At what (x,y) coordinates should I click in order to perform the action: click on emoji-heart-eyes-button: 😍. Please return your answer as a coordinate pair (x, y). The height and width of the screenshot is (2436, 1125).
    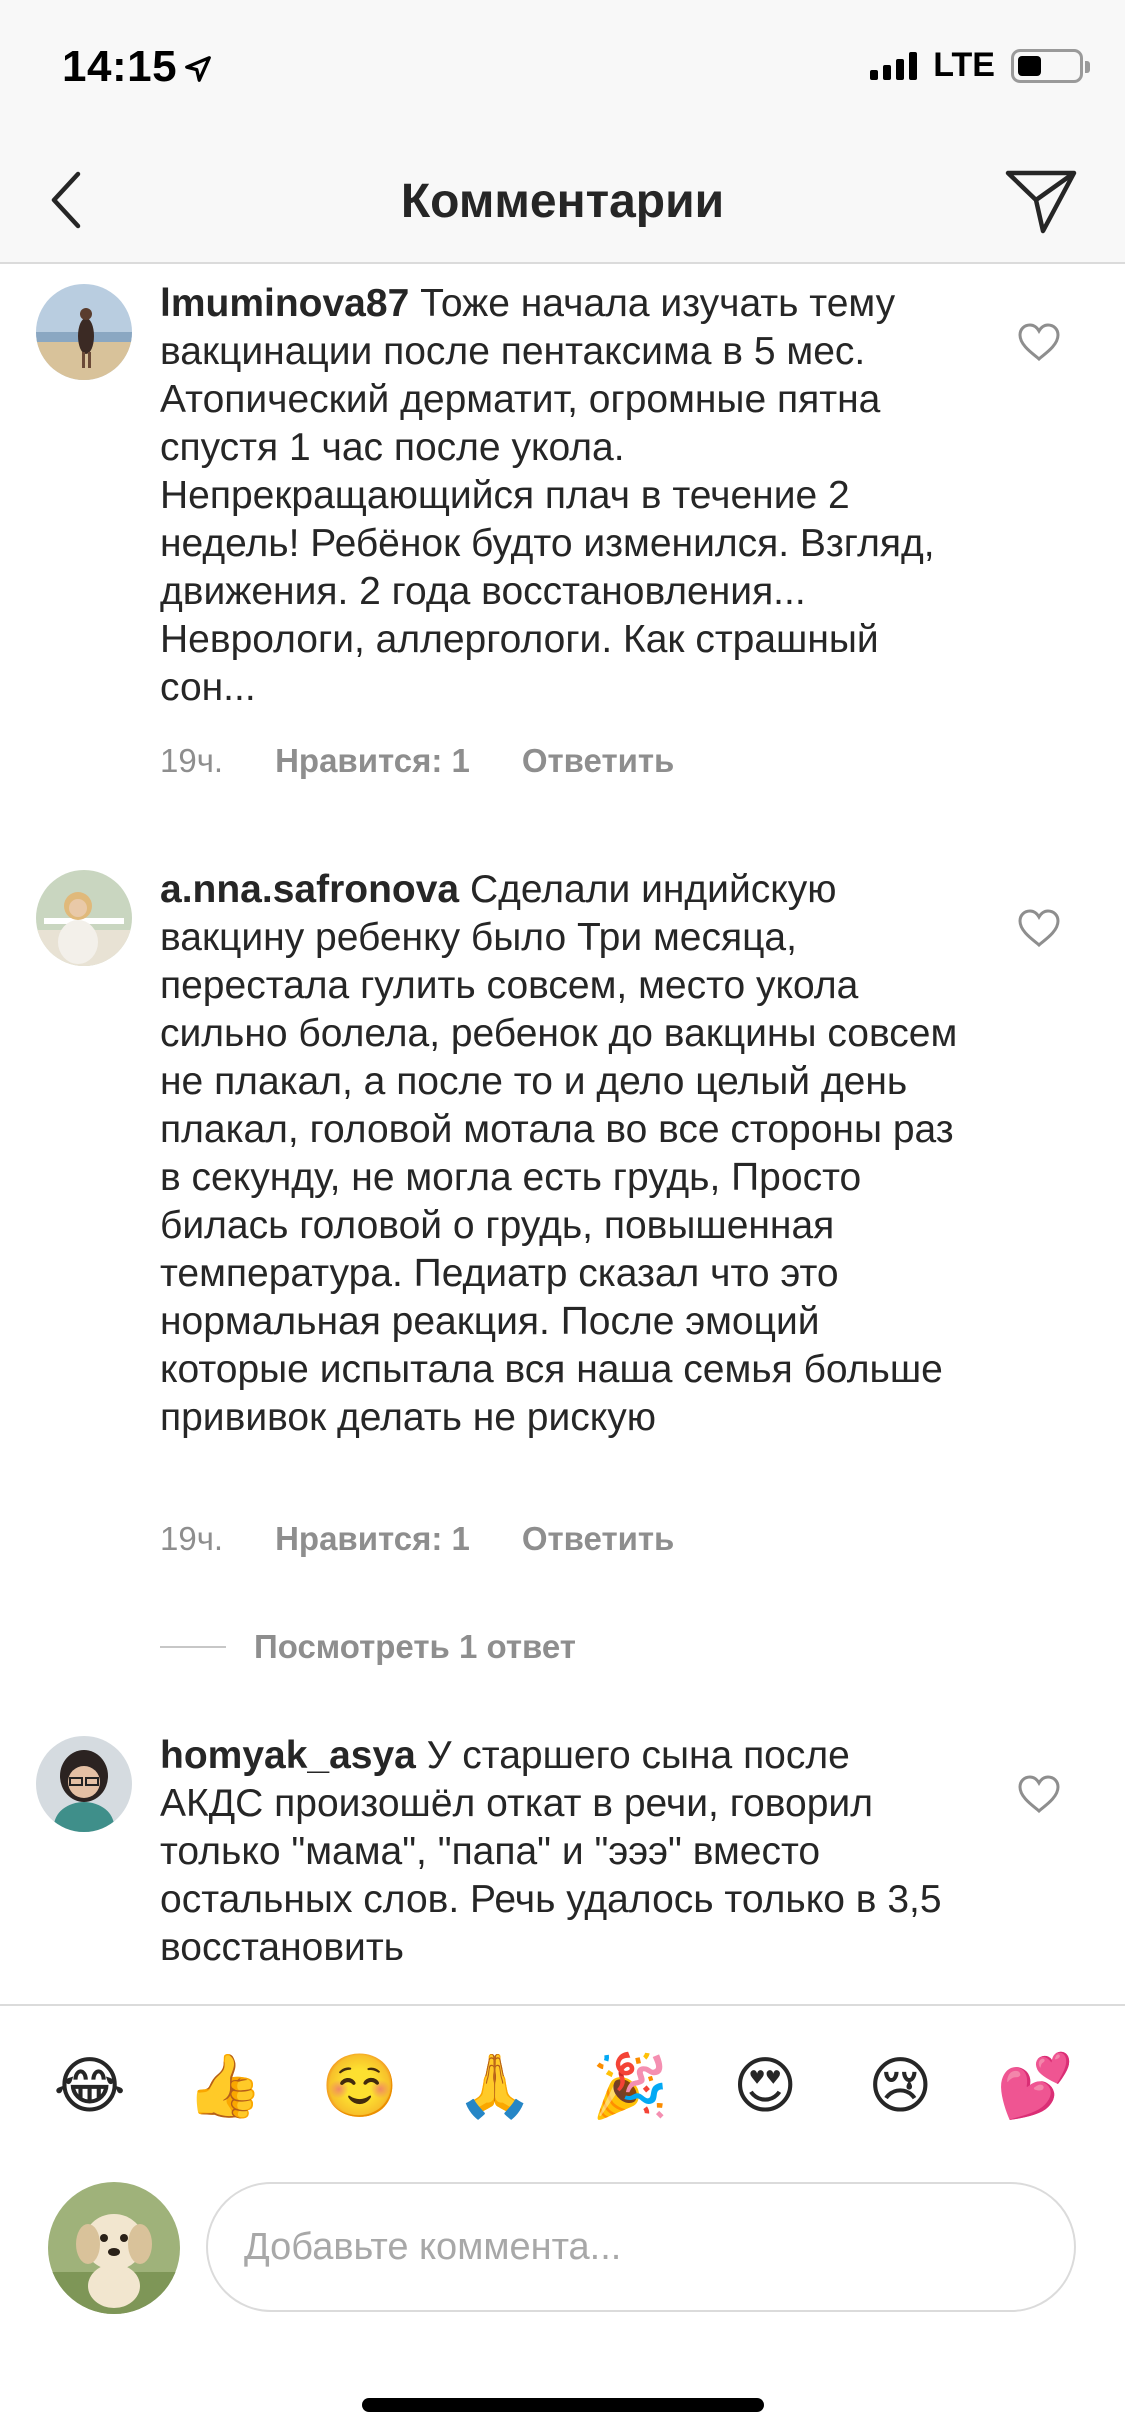
    Looking at the image, I should click on (765, 2087).